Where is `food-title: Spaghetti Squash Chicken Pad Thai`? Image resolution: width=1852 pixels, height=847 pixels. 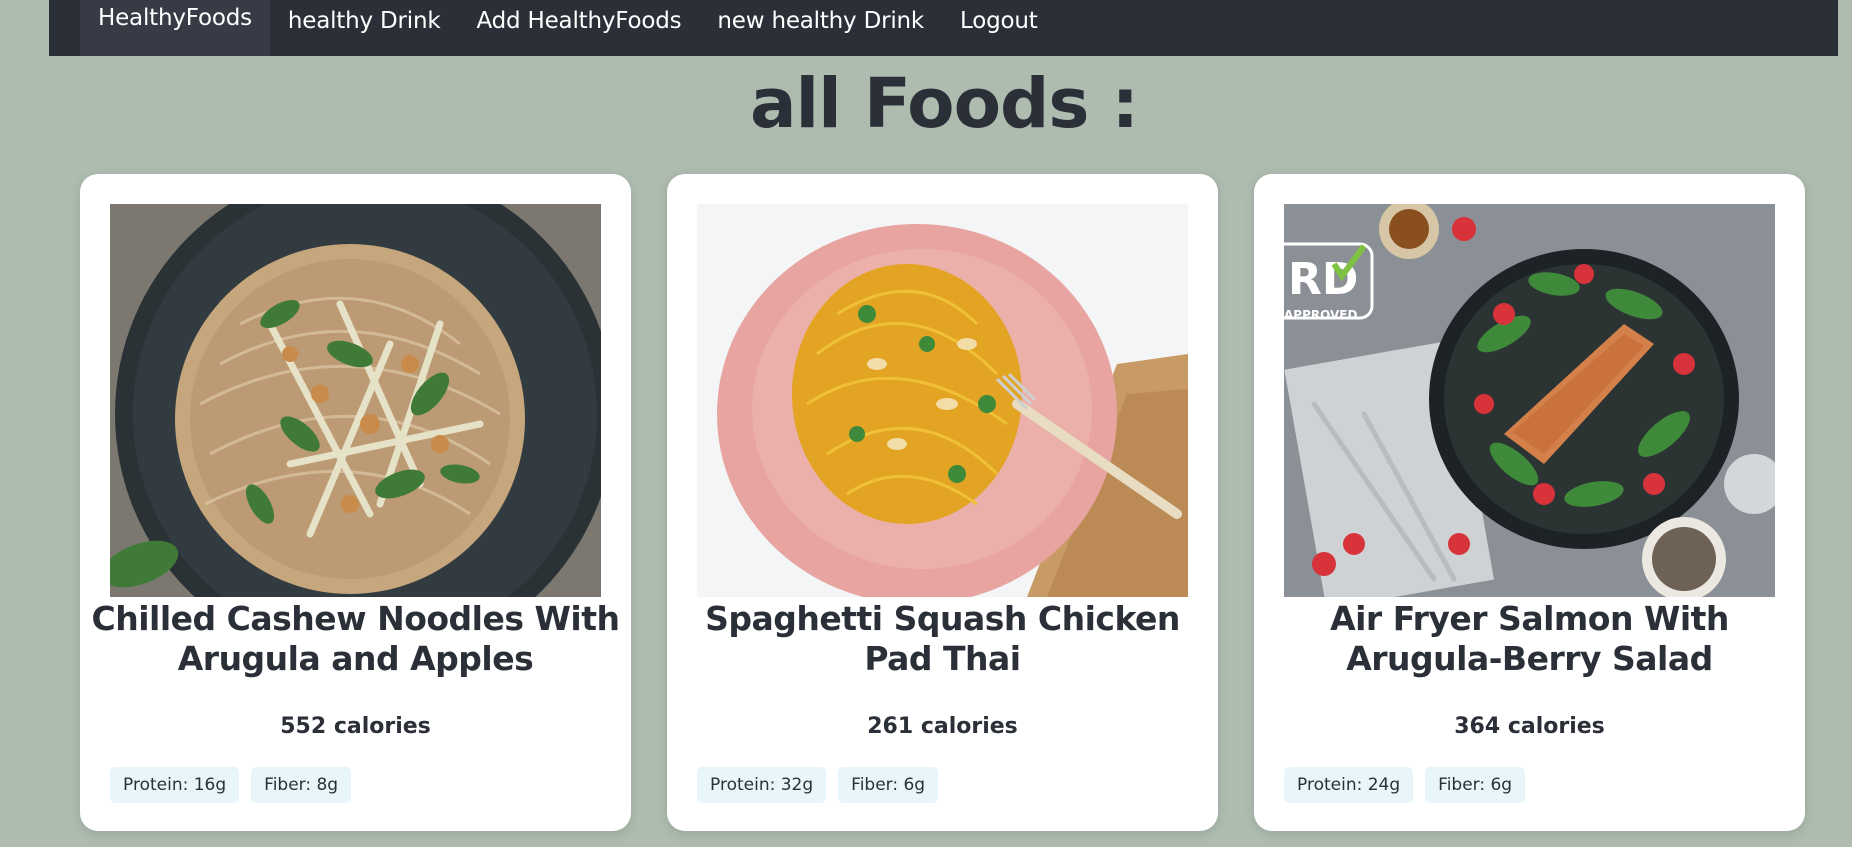
food-title: Spaghetti Squash Chicken Pad Thai is located at coordinates (942, 638).